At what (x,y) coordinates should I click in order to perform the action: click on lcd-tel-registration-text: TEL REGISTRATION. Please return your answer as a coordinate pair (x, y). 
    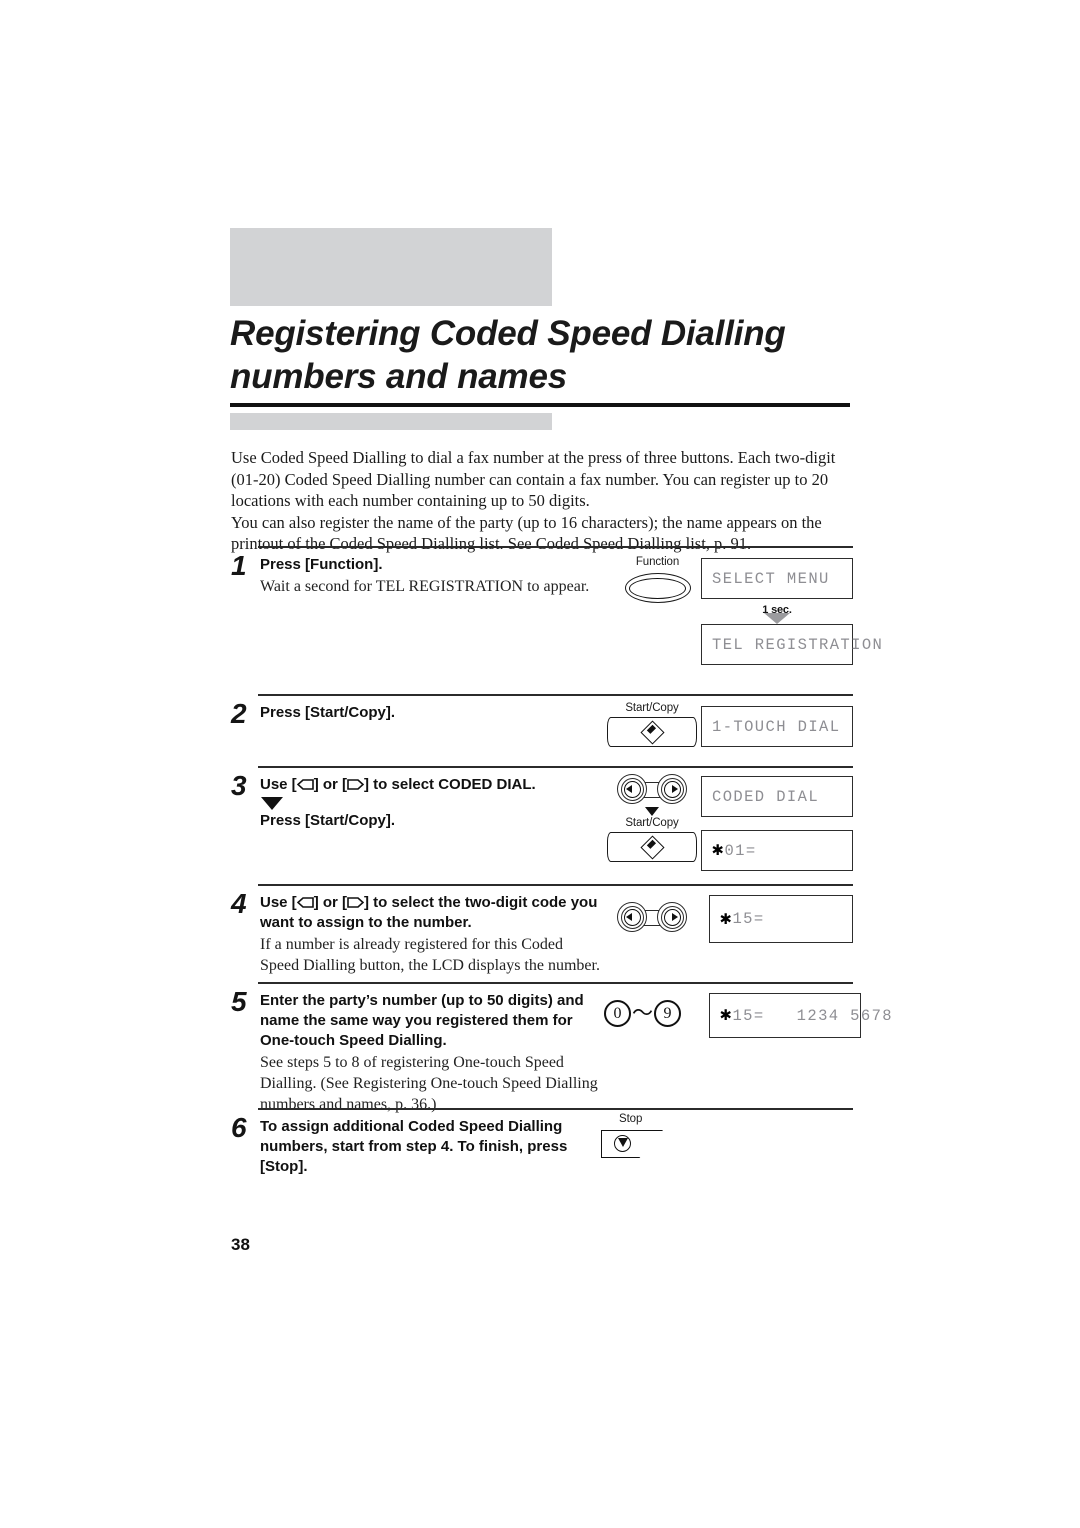
    Looking at the image, I should click on (798, 644).